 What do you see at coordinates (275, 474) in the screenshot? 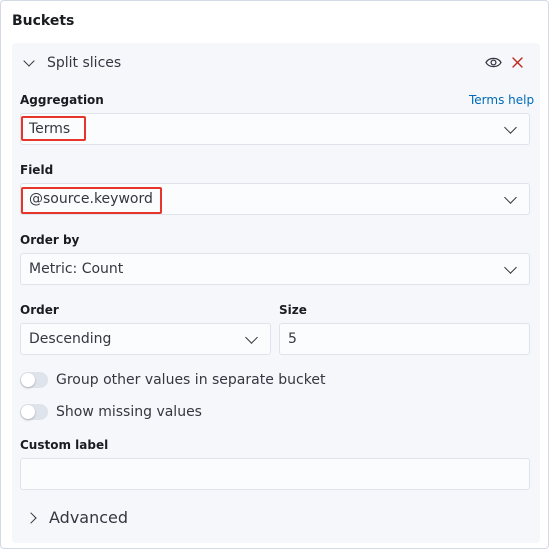
I see `custom-label-input` at bounding box center [275, 474].